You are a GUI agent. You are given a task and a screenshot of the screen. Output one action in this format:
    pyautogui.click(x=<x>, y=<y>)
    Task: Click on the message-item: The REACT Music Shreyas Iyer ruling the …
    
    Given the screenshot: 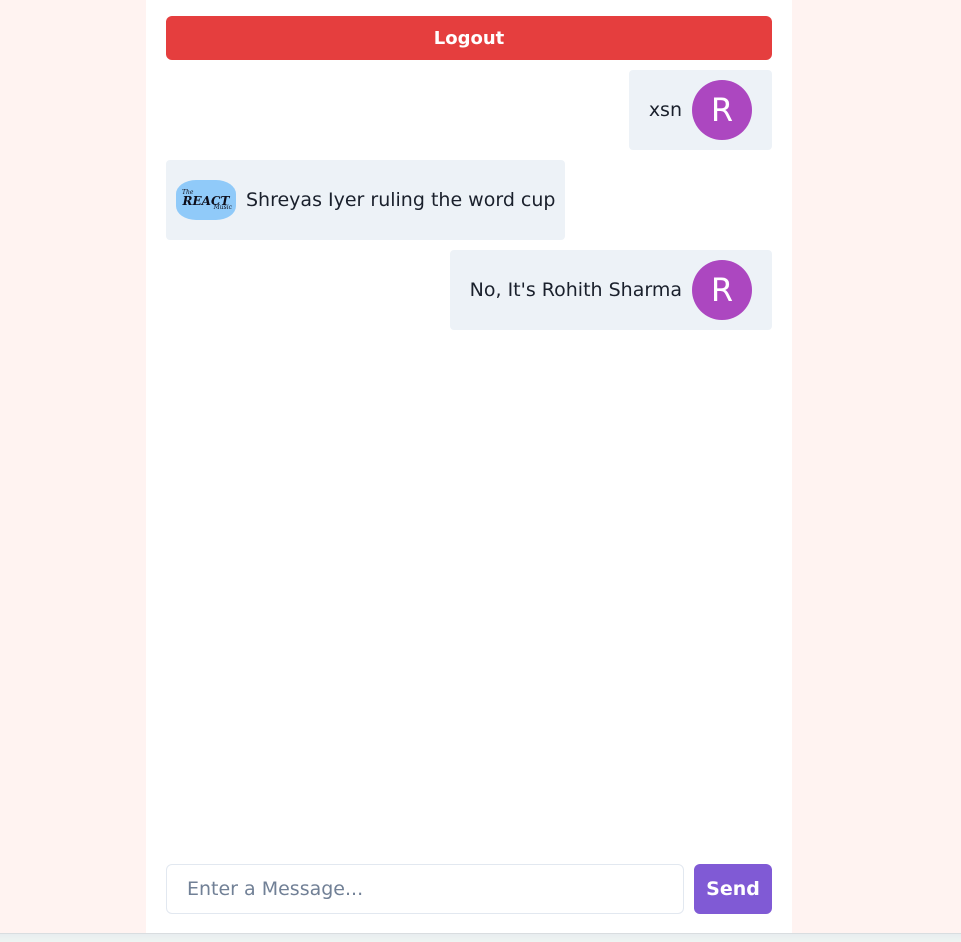 What is the action you would take?
    pyautogui.click(x=469, y=200)
    